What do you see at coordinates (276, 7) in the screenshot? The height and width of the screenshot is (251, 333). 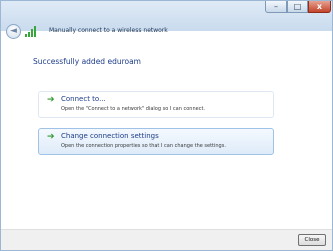 I see `minimize-button: –` at bounding box center [276, 7].